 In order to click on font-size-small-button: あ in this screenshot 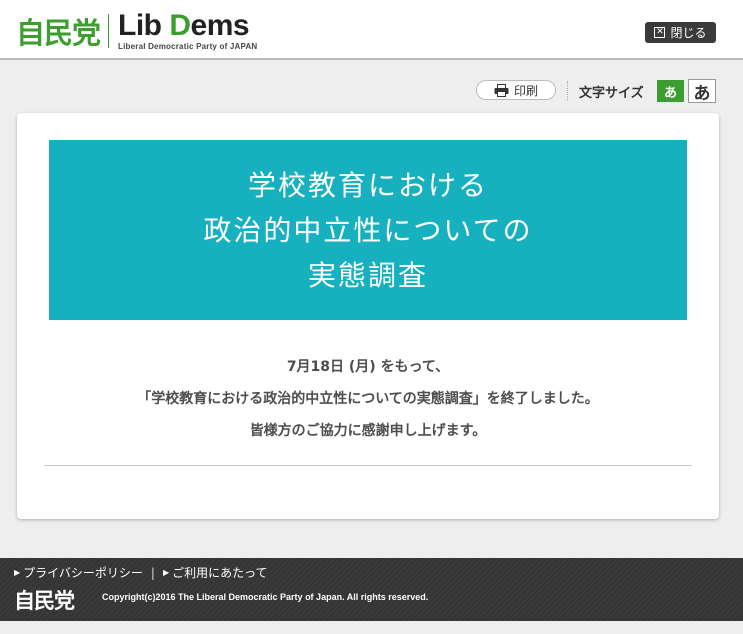, I will do `click(670, 91)`.